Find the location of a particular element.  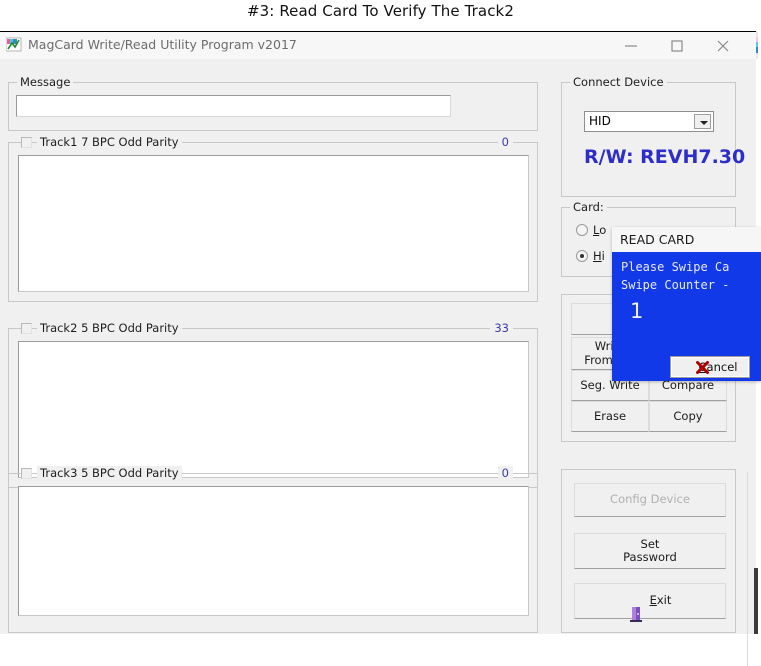

track1-count: 0 is located at coordinates (505, 142).